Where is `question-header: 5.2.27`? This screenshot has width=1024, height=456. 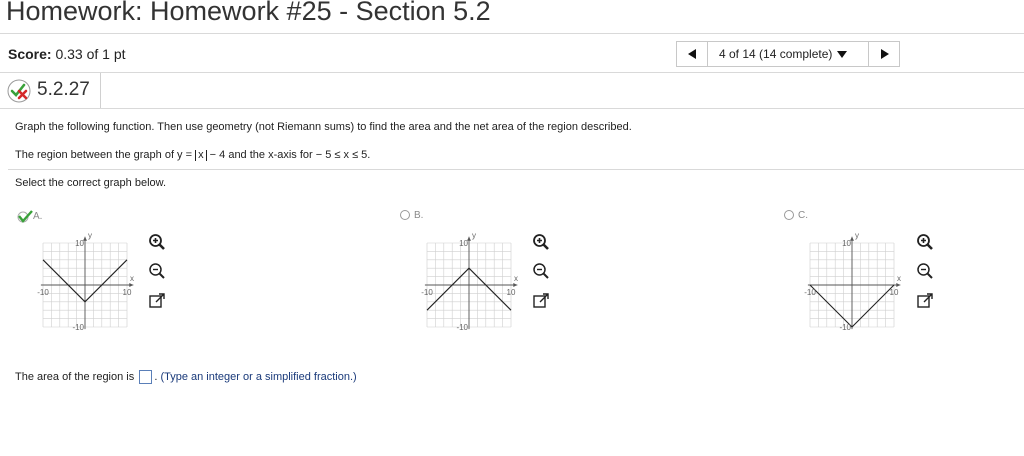
question-header: 5.2.27 is located at coordinates (50, 90).